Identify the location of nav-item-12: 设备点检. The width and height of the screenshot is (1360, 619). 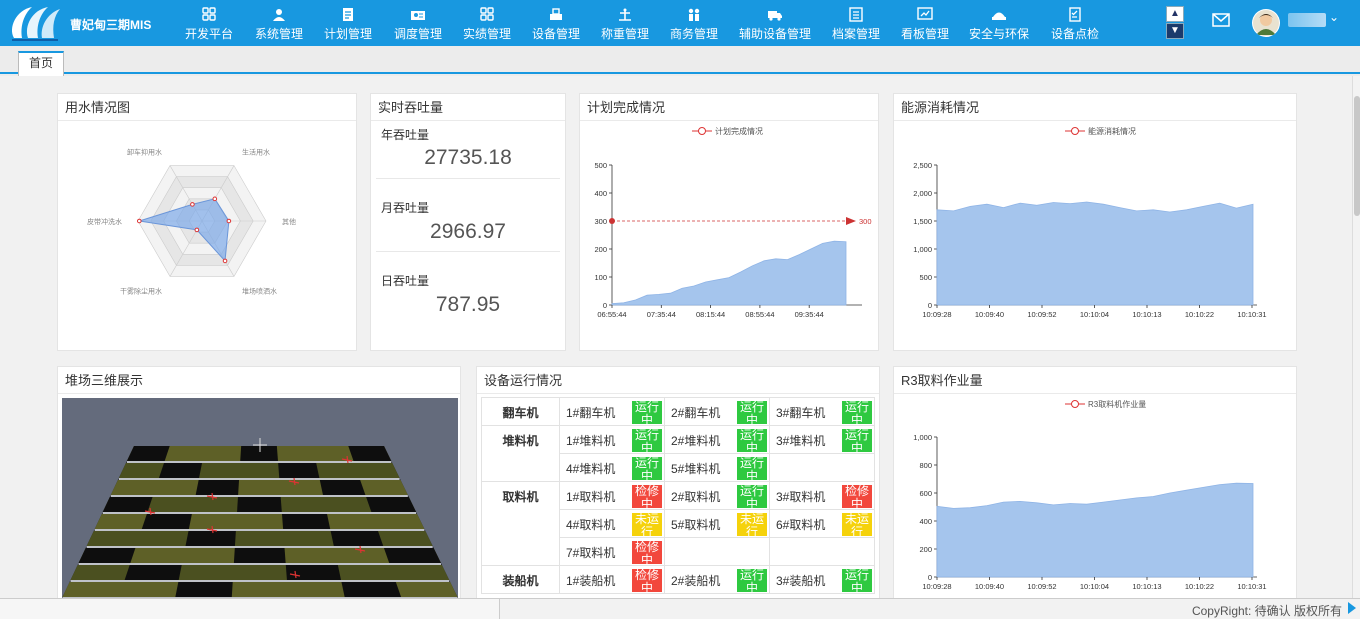
(1075, 23).